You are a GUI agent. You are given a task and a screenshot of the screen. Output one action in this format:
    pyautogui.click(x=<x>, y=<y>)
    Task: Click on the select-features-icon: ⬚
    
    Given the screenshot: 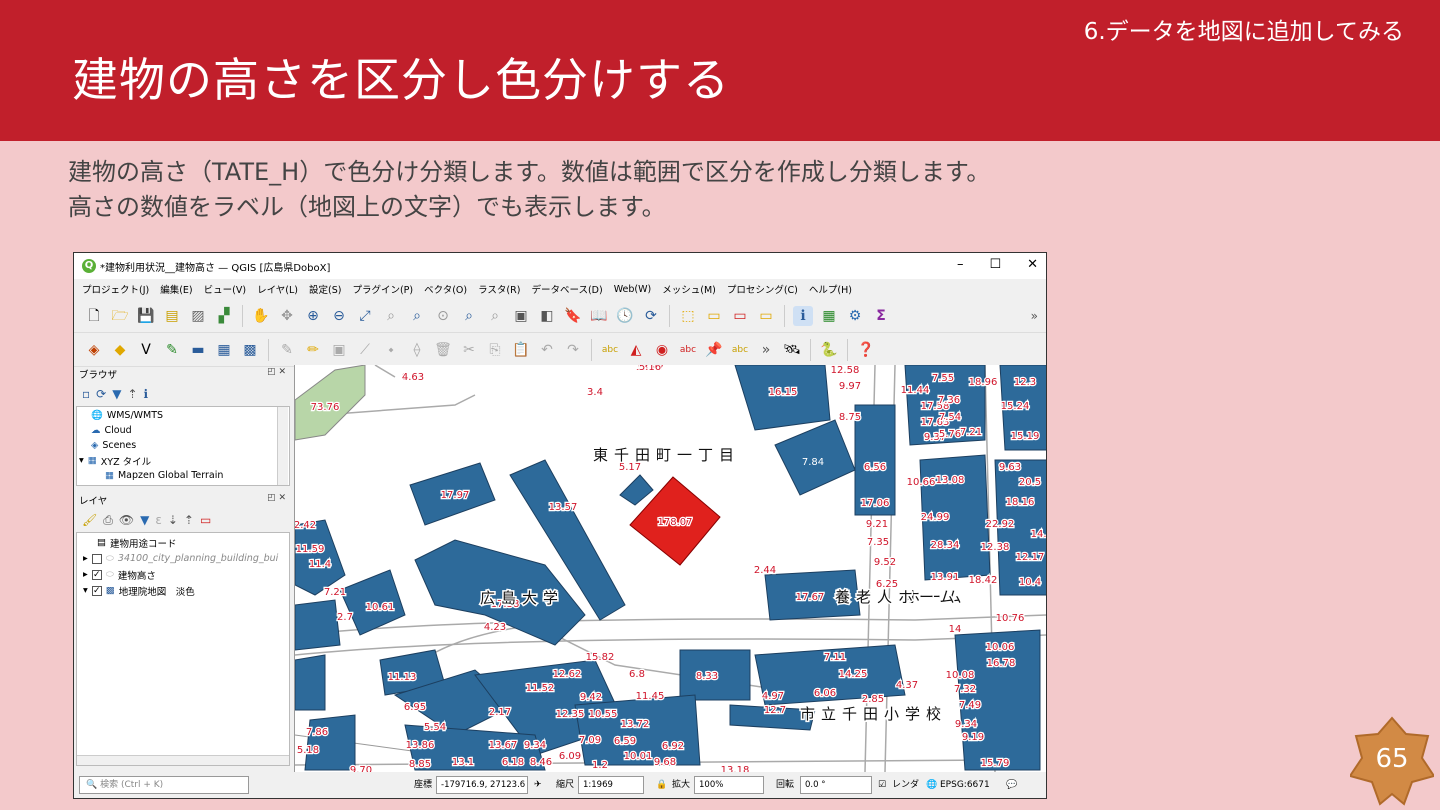 What is the action you would take?
    pyautogui.click(x=688, y=316)
    